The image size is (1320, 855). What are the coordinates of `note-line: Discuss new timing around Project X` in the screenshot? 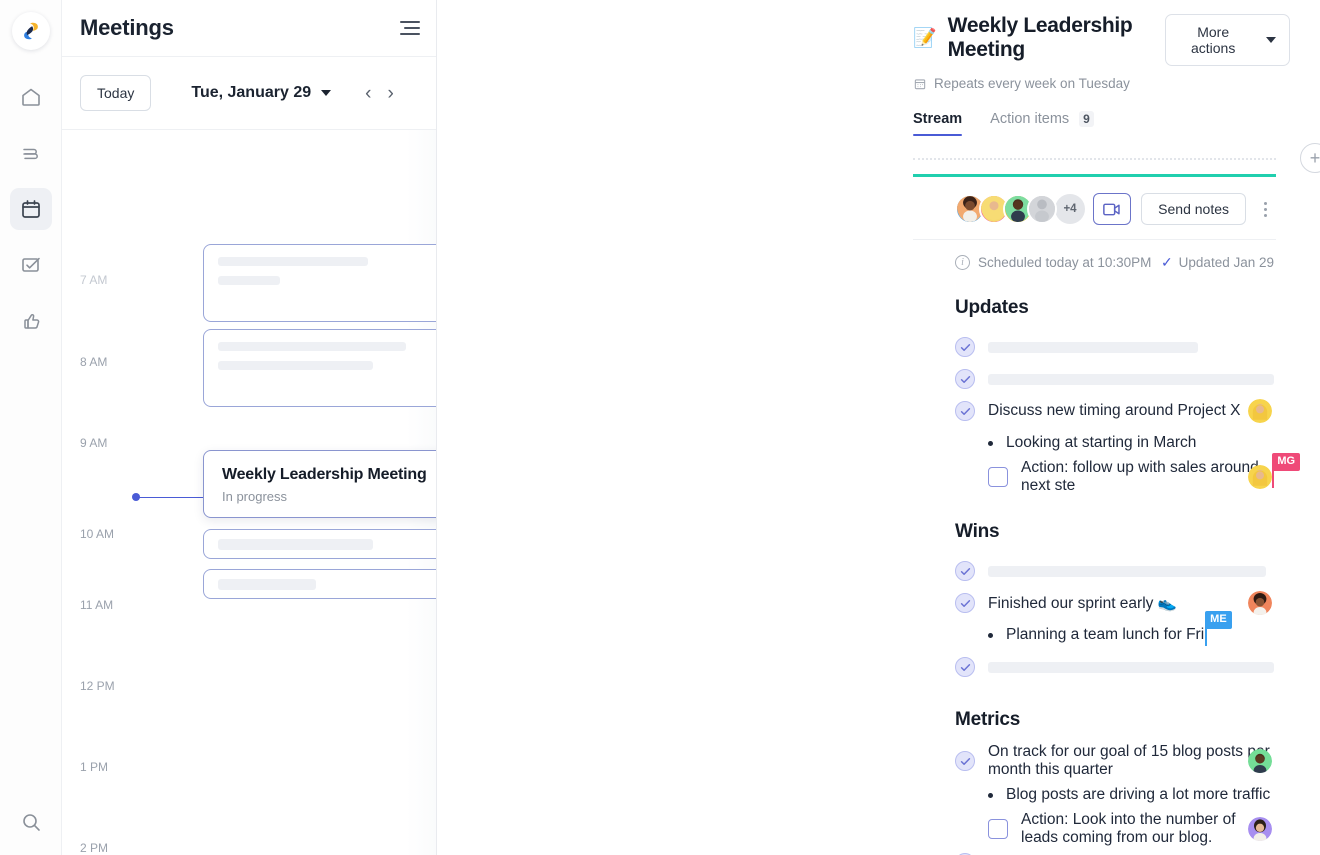 It's located at (1114, 411).